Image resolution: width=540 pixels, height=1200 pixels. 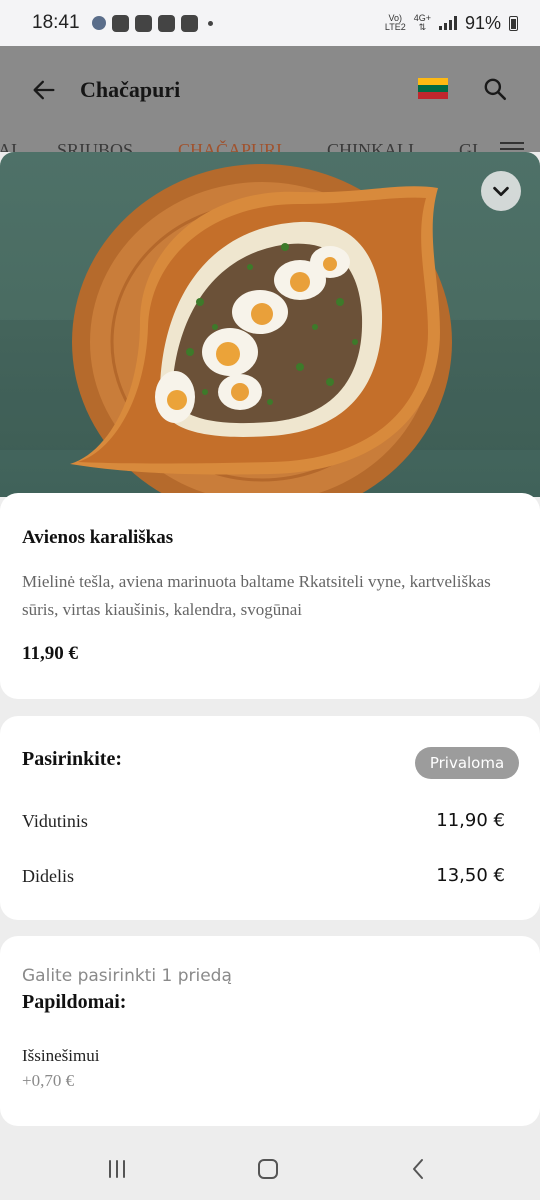 I want to click on search-icon, so click(x=495, y=89).